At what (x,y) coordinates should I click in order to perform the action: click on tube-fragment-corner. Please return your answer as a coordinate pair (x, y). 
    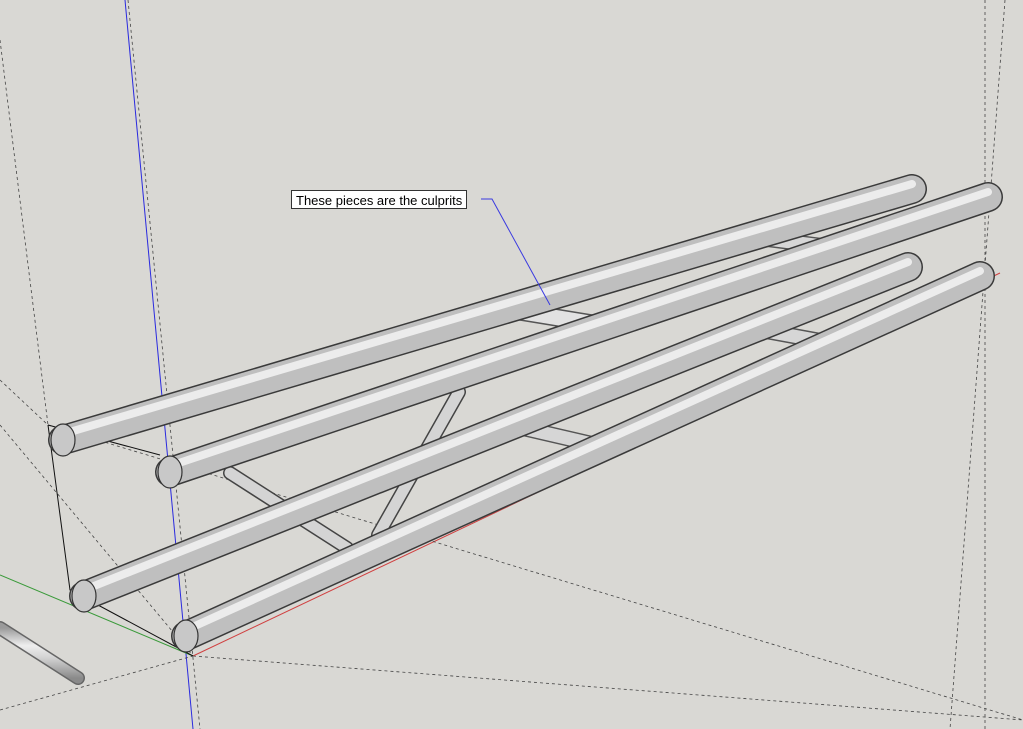
    Looking at the image, I should click on (42, 653).